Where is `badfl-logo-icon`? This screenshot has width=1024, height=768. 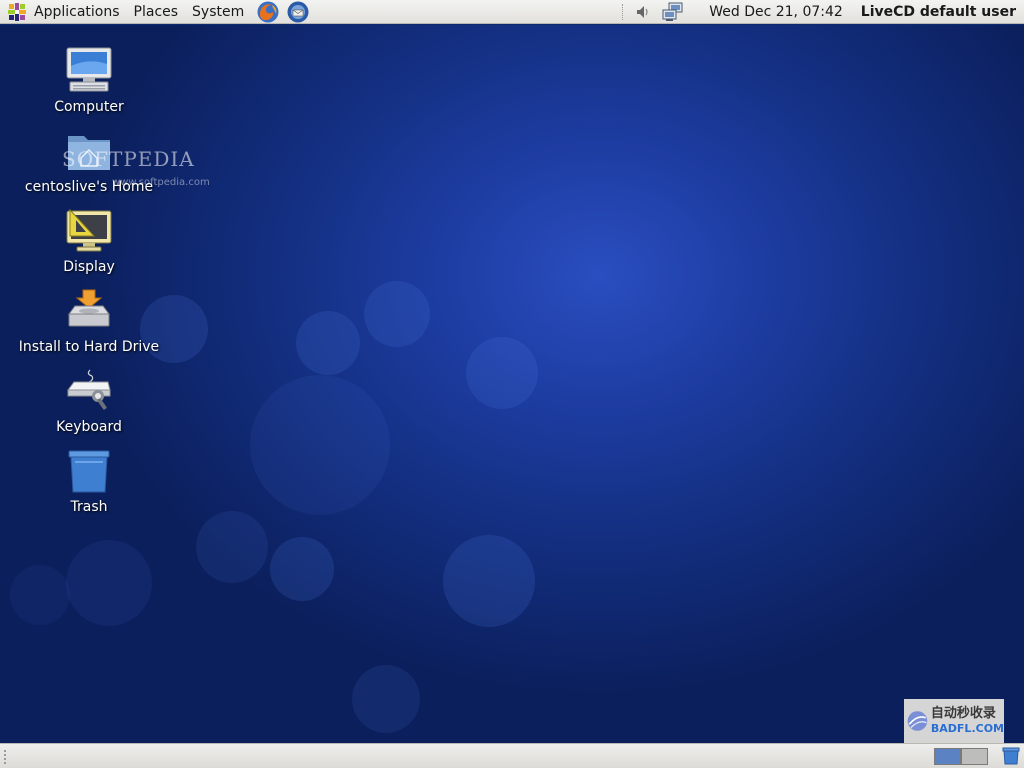 badfl-logo-icon is located at coordinates (917, 721).